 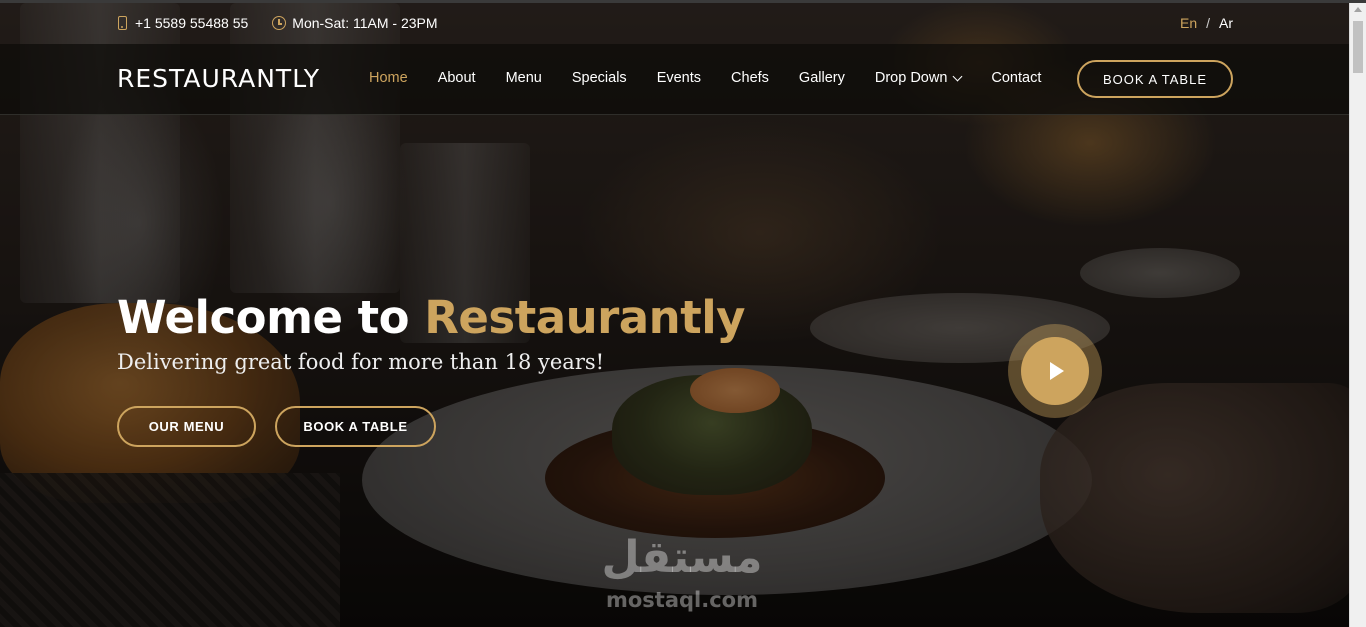 What do you see at coordinates (1358, 9) in the screenshot?
I see `scroll-up-icon` at bounding box center [1358, 9].